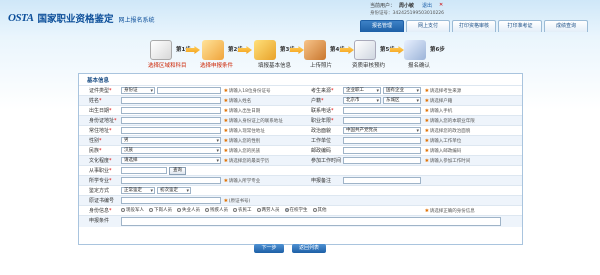  What do you see at coordinates (321, 151) in the screenshot?
I see `field-label: 邮政编码` at bounding box center [321, 151].